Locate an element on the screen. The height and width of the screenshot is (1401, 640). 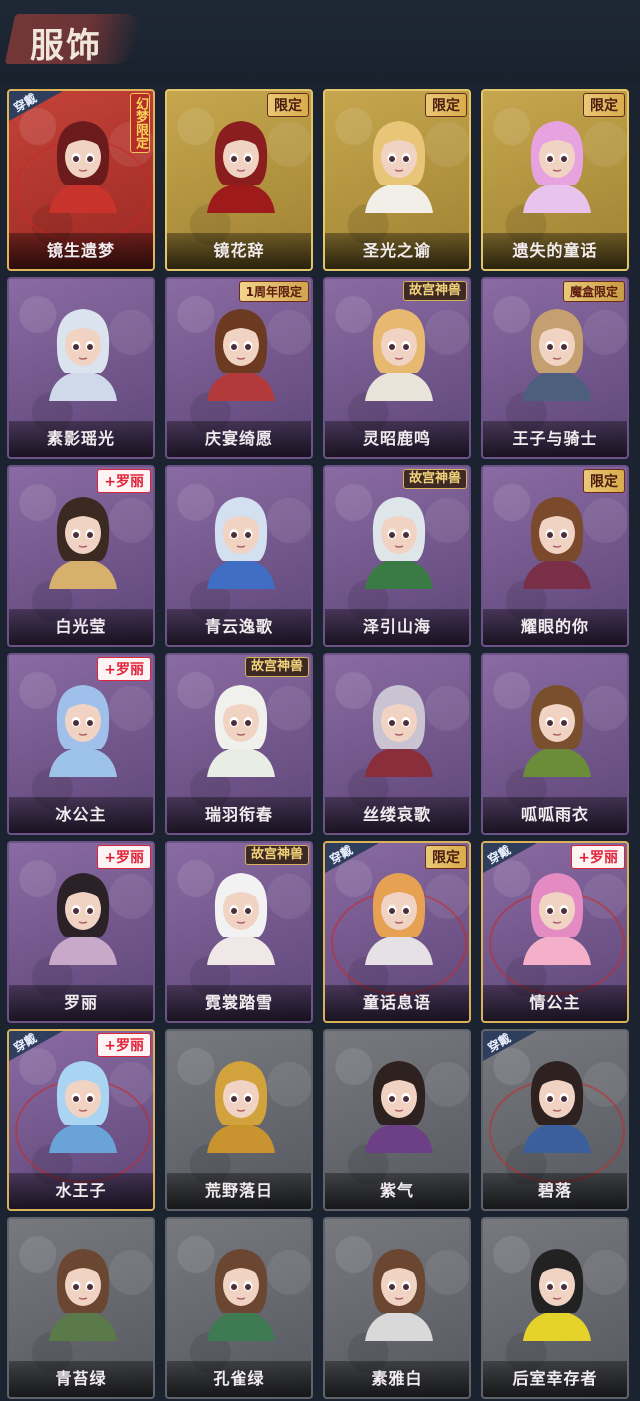
outfit-name: 青苔绿 is located at coordinates (81, 1378).